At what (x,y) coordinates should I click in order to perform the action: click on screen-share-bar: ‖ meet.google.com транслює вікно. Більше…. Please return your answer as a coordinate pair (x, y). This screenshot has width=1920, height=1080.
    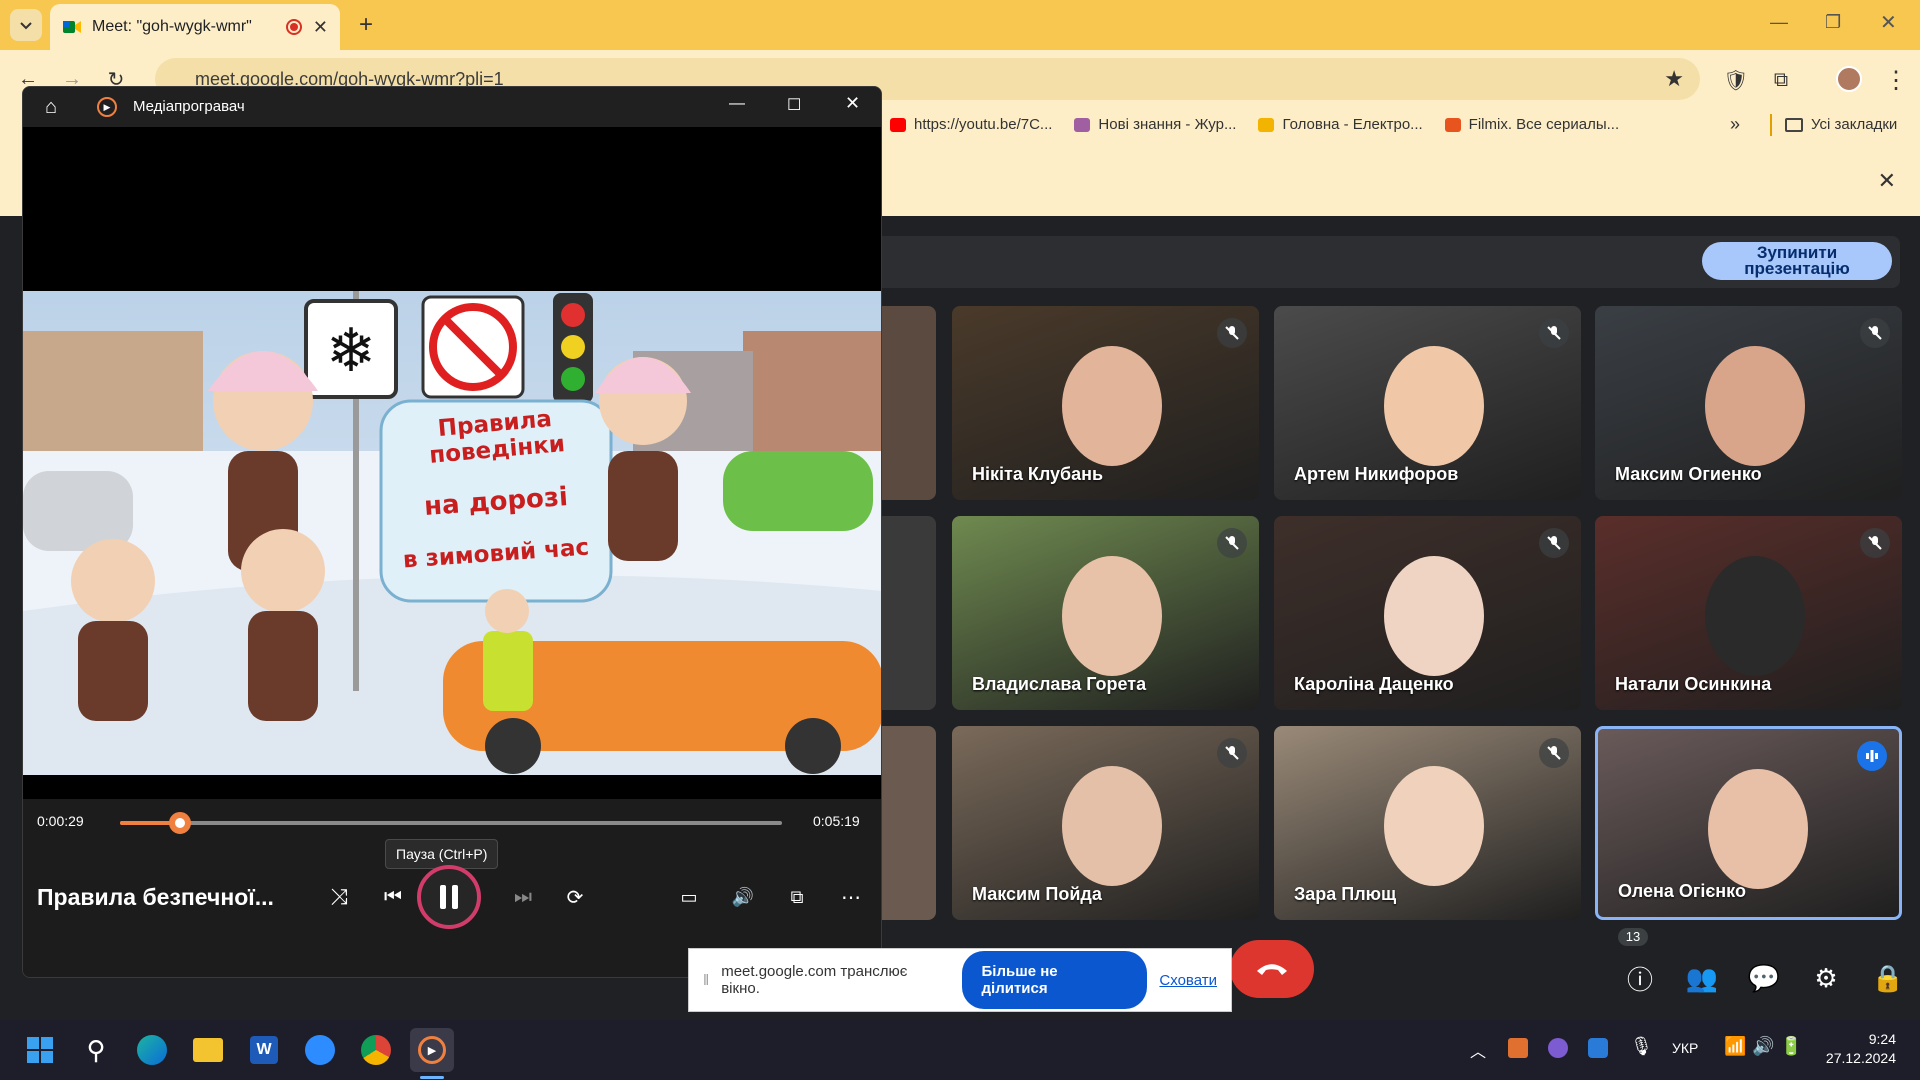
    Looking at the image, I should click on (960, 980).